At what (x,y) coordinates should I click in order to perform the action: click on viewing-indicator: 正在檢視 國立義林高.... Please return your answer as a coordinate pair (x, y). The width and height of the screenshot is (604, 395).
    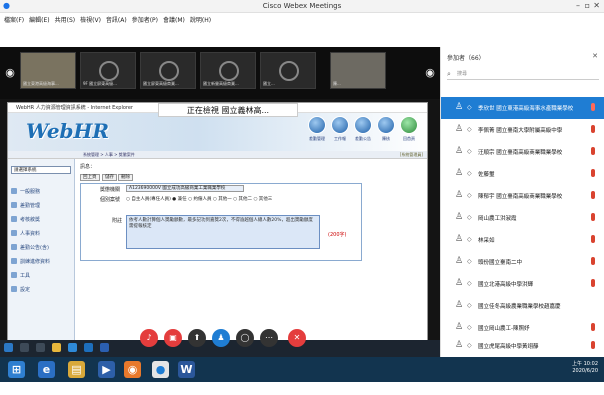
    Looking at the image, I should click on (228, 110).